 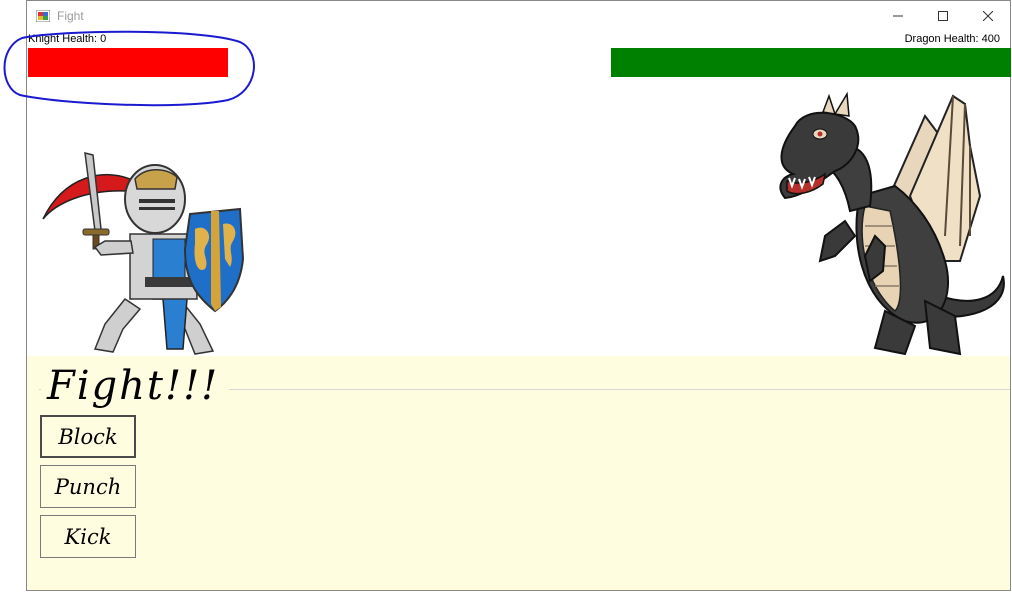 What do you see at coordinates (88, 436) in the screenshot?
I see `block-button: Block` at bounding box center [88, 436].